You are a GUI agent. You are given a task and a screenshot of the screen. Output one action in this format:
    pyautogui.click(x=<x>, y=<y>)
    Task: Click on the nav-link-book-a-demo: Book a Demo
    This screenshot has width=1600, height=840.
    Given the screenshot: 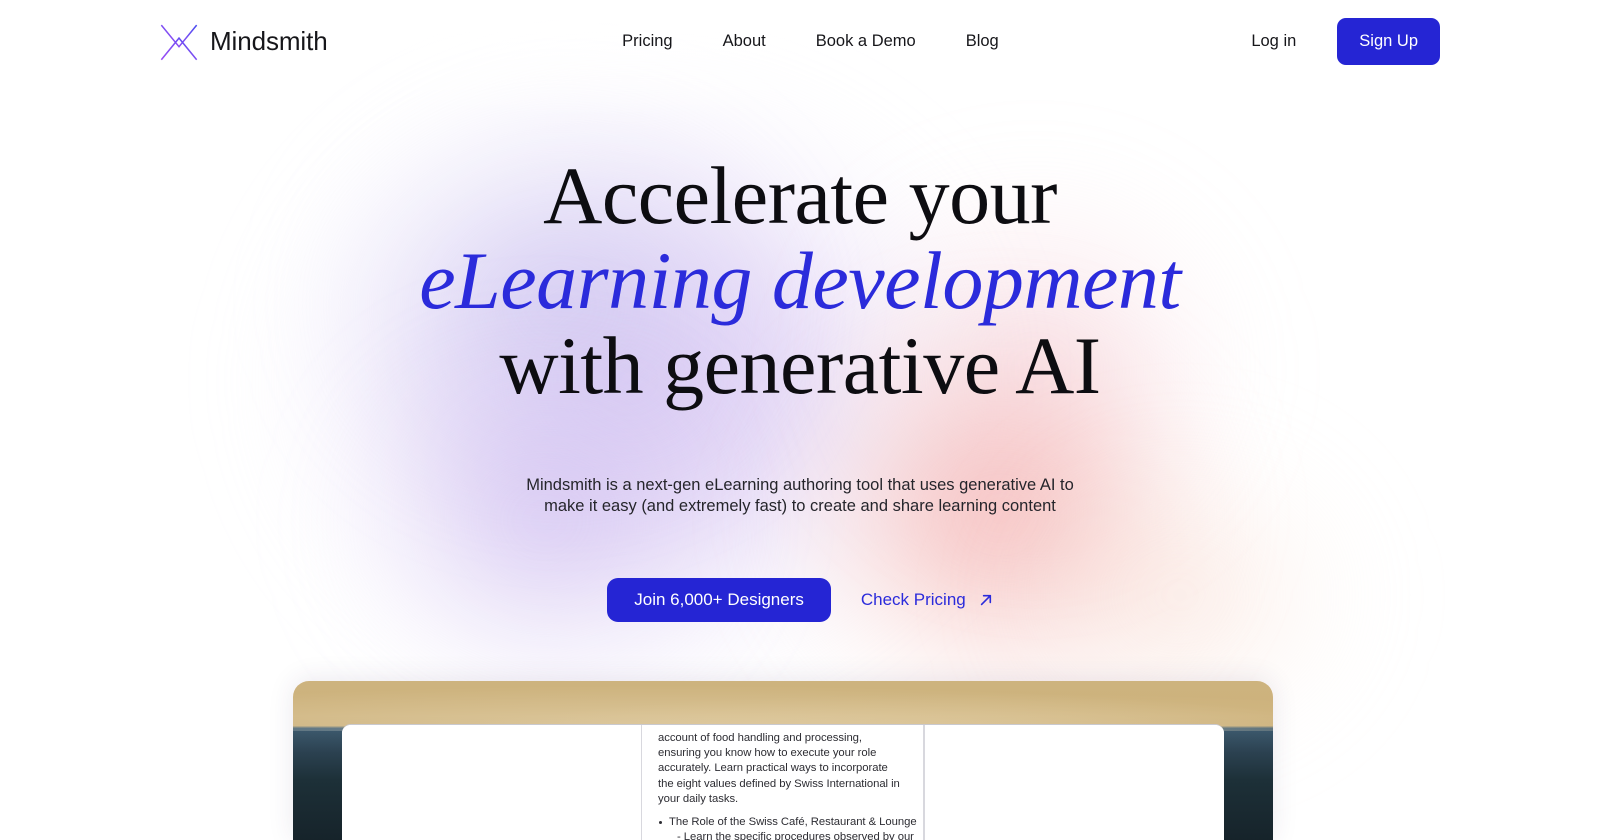 What is the action you would take?
    pyautogui.click(x=866, y=41)
    